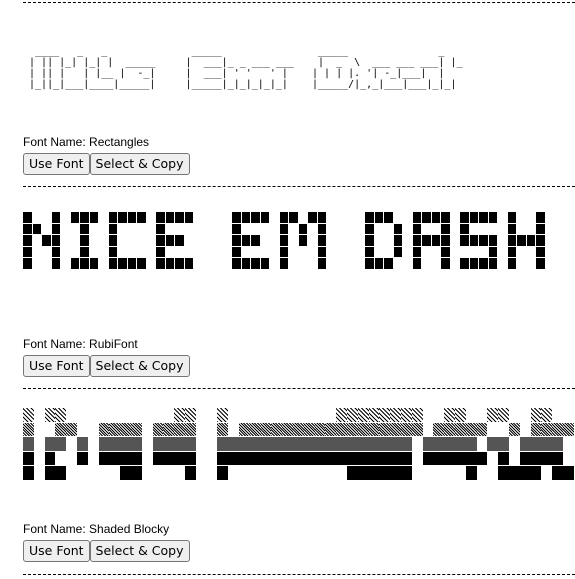 Image resolution: width=575 pixels, height=579 pixels. I want to click on font-preview-shaded-blocky, so click(299, 448).